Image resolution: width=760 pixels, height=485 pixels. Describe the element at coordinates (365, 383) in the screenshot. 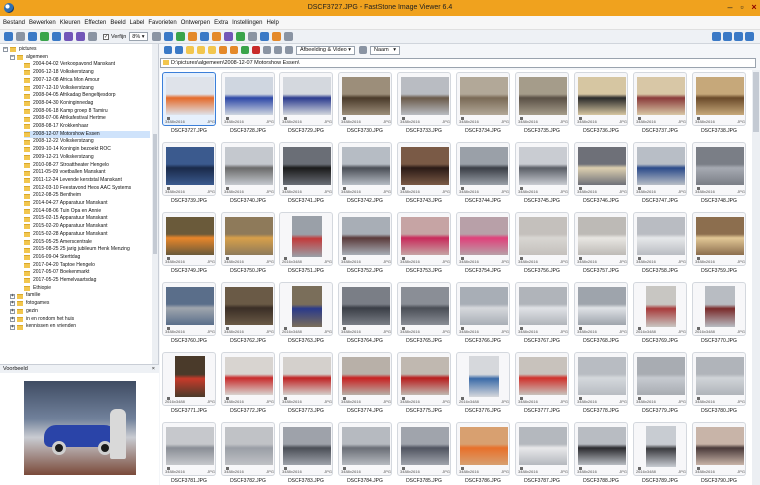

I see `thumbnail-item: 3488x2616 JPG DSCF3774.JPG` at that location.